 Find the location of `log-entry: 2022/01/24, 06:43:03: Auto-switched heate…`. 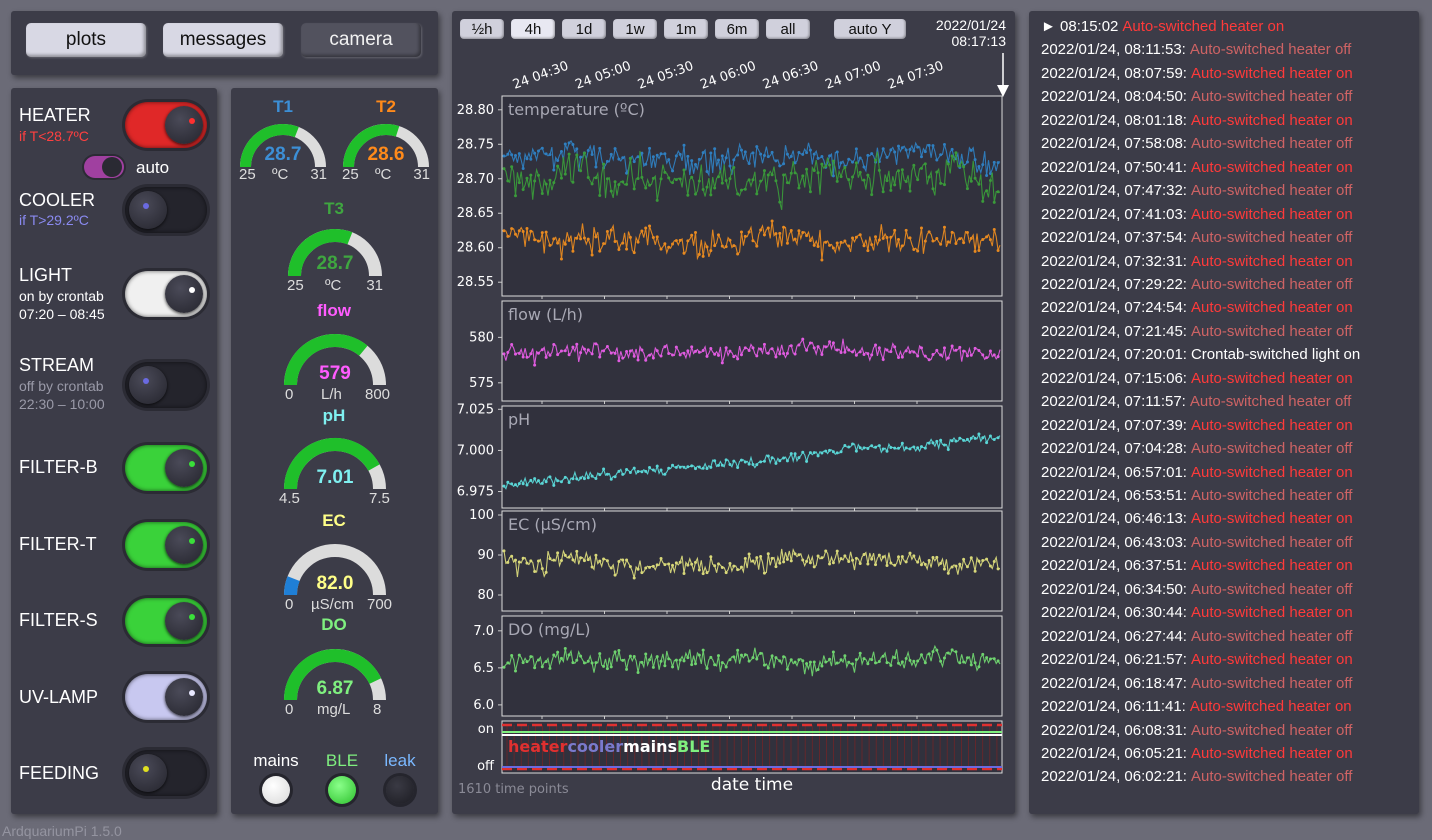

log-entry: 2022/01/24, 06:43:03: Auto-switched heate… is located at coordinates (1196, 542).